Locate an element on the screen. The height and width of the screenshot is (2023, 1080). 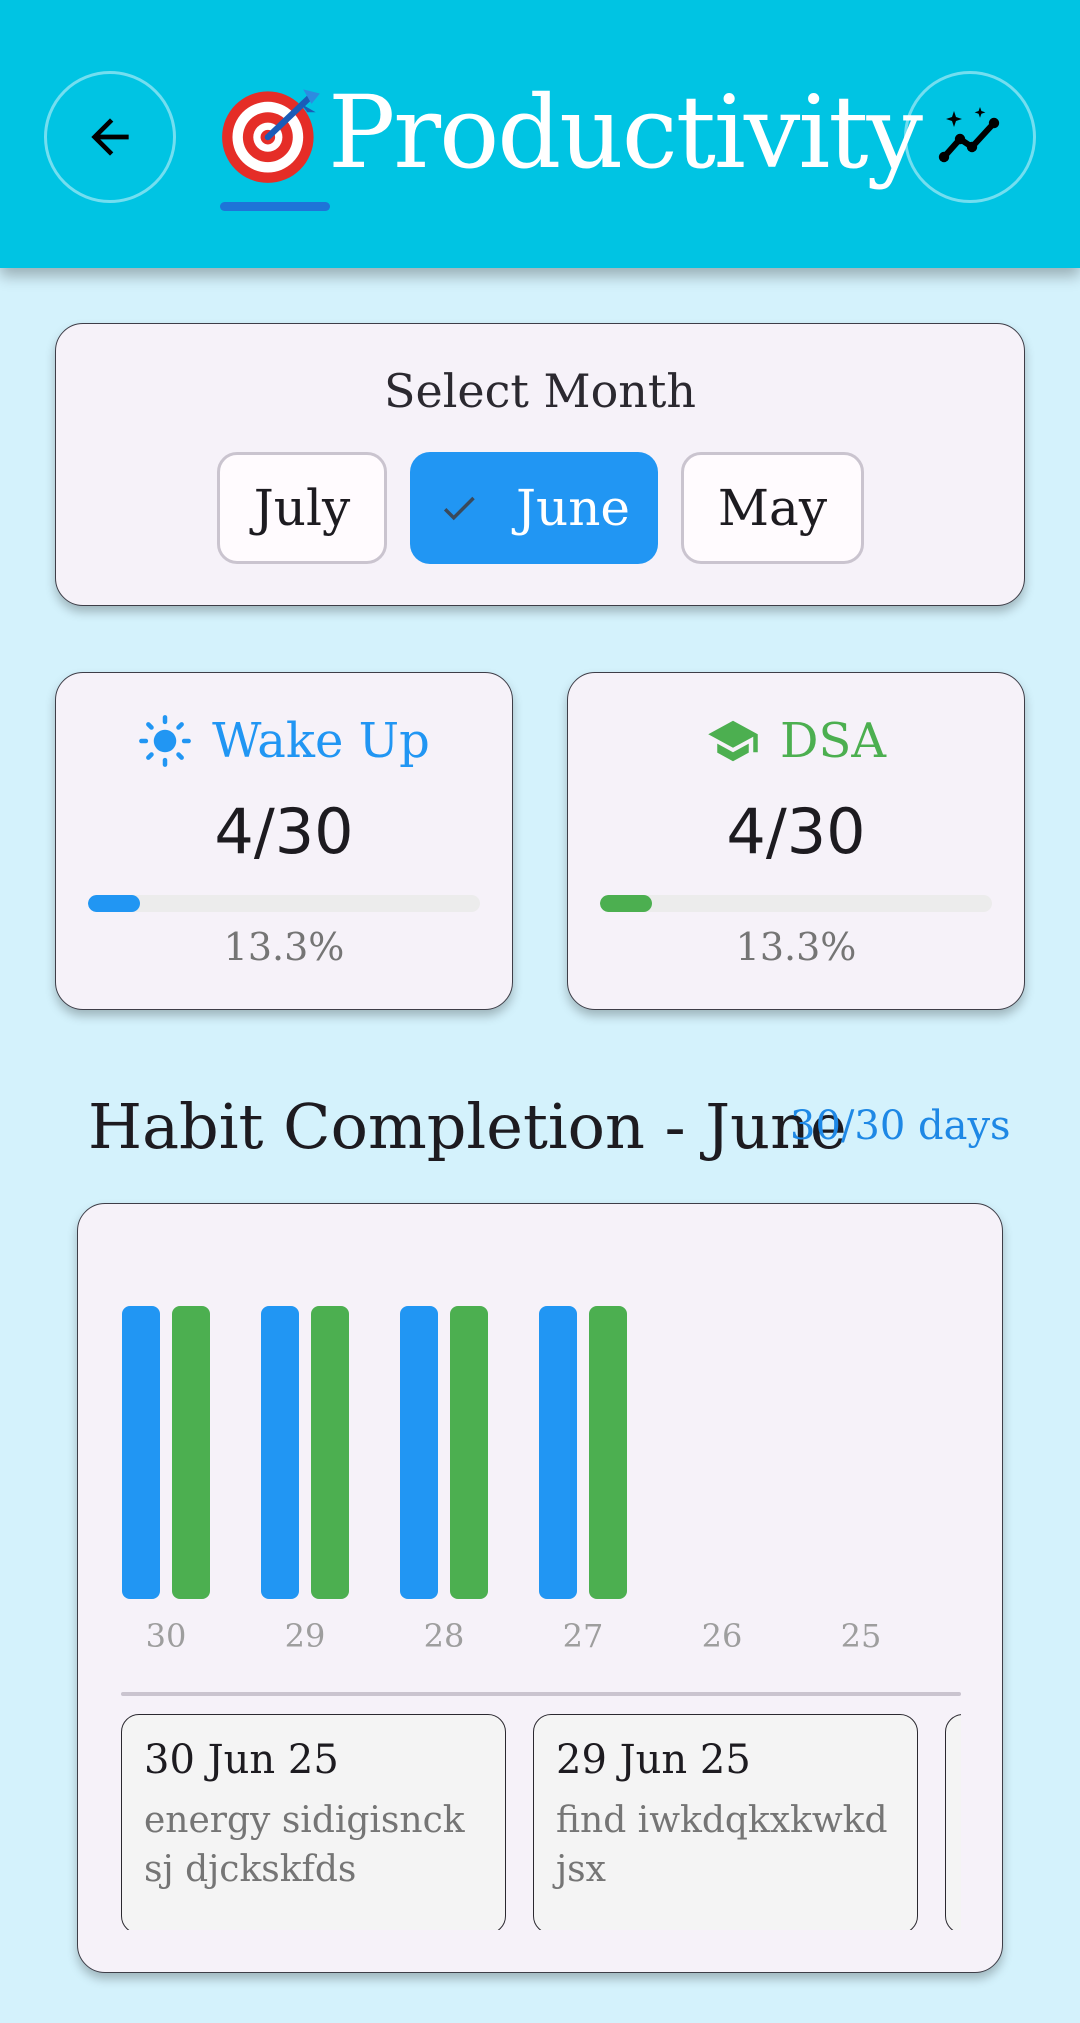
note-card: 29 Jun 25 find iwkdqkxkwkdjsx is located at coordinates (725, 1822).